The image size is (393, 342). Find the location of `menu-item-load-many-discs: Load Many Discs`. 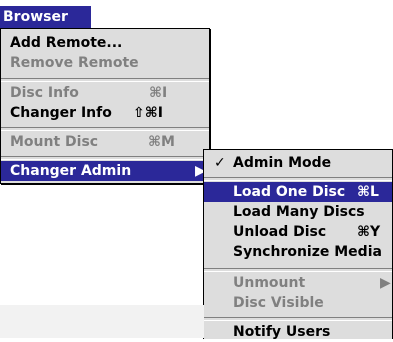

menu-item-load-many-discs: Load Many Discs is located at coordinates (298, 212).